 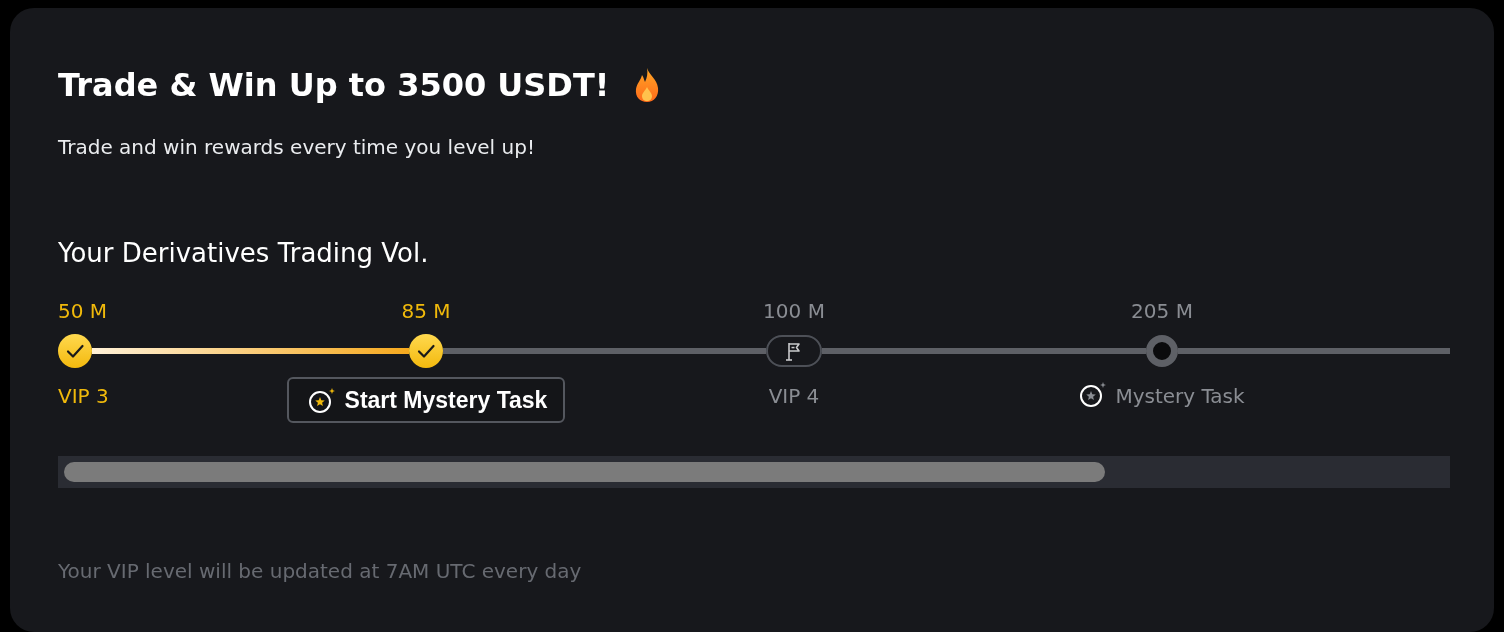 I want to click on milestone-value: 205 M, so click(x=1162, y=311).